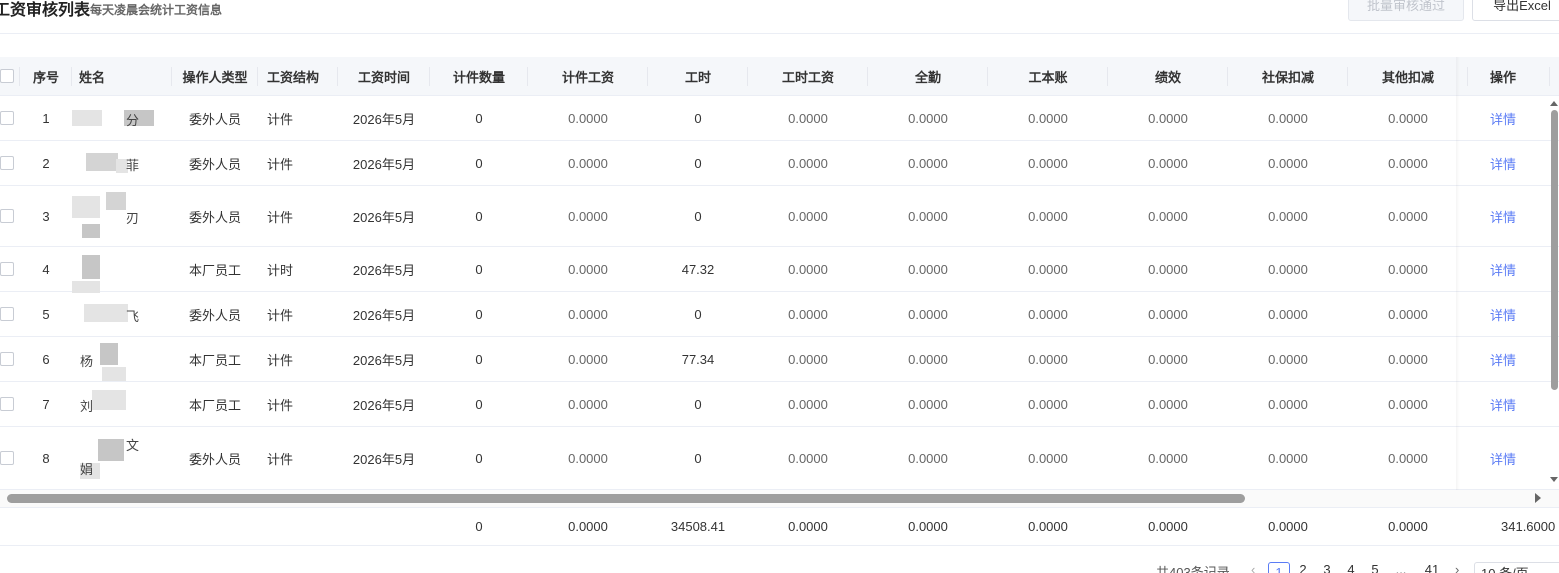 Image resolution: width=1559 pixels, height=573 pixels. I want to click on cell-type: 委外人员, so click(214, 164).